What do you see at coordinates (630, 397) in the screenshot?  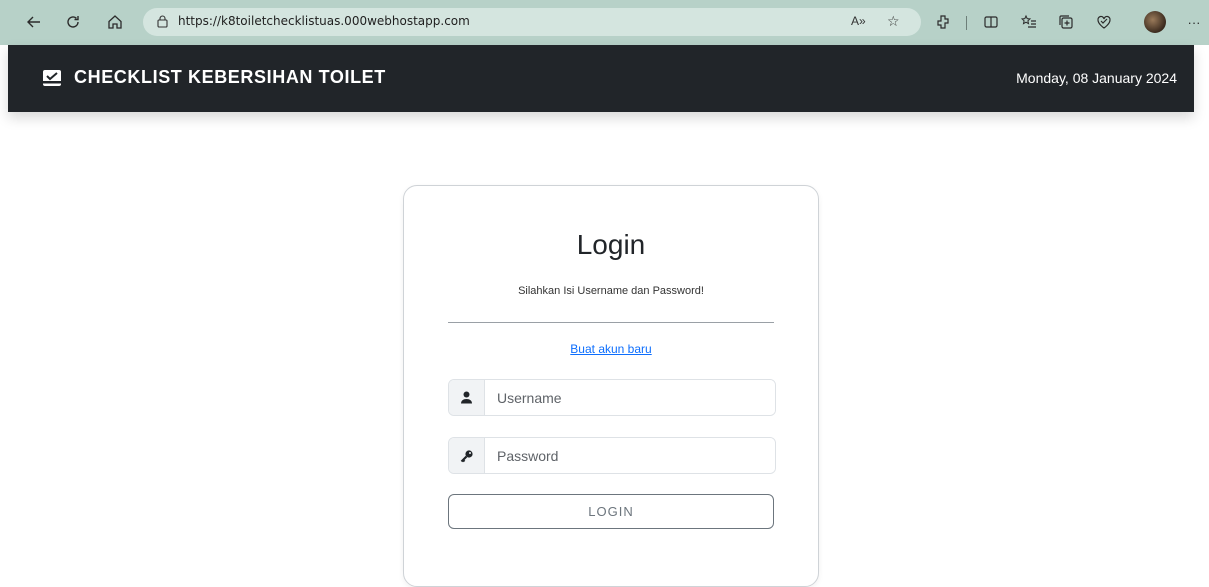 I see `username-input` at bounding box center [630, 397].